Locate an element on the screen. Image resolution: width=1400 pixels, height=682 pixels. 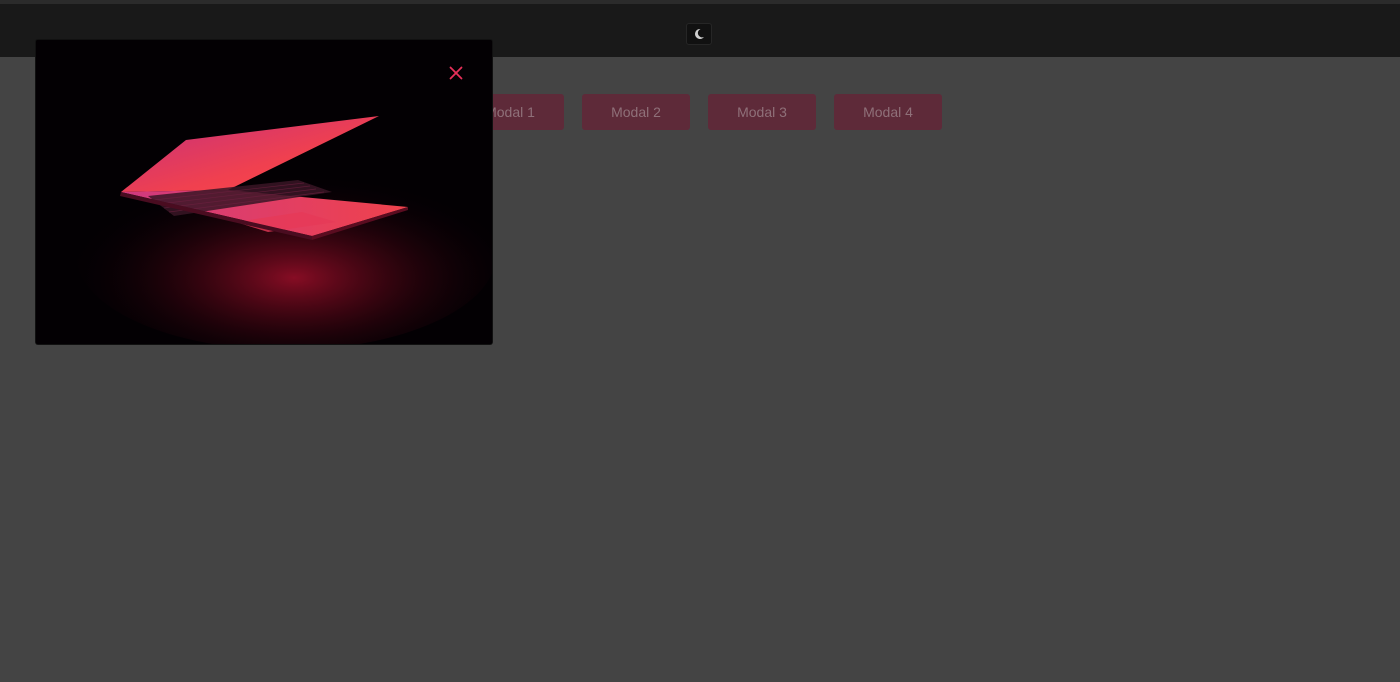
theme-toggle-button is located at coordinates (699, 34).